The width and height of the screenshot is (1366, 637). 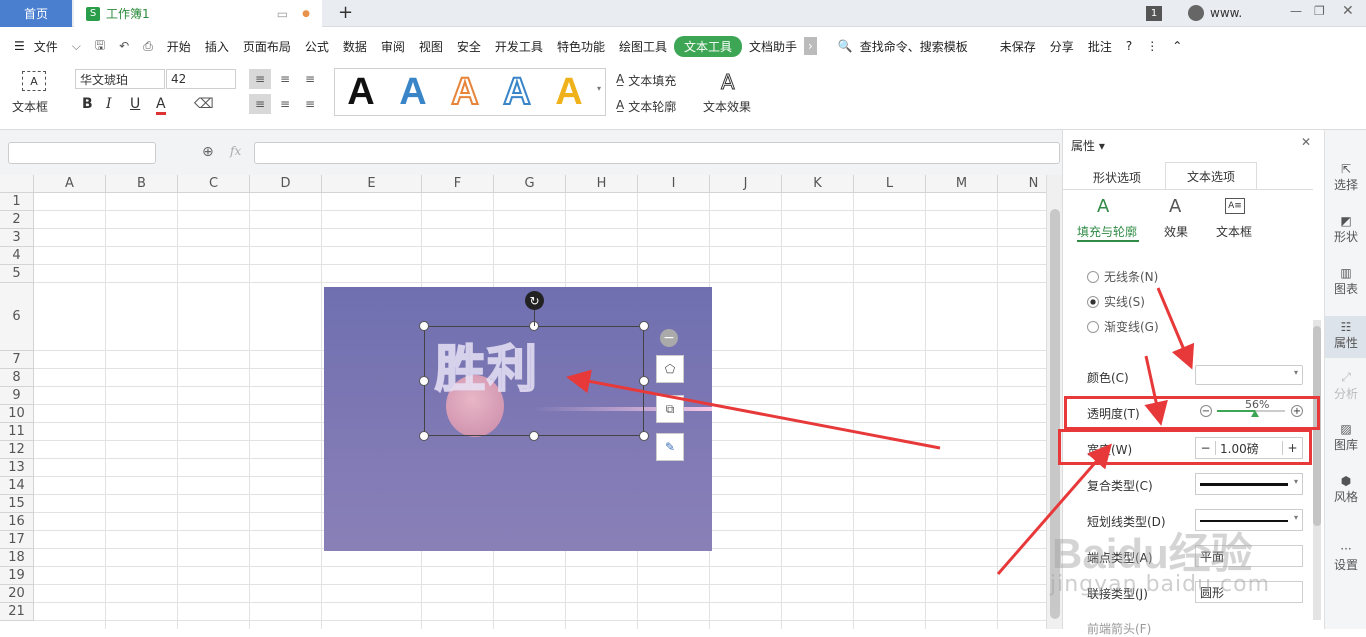 I want to click on arrow-to-color, so click(x=1175, y=328).